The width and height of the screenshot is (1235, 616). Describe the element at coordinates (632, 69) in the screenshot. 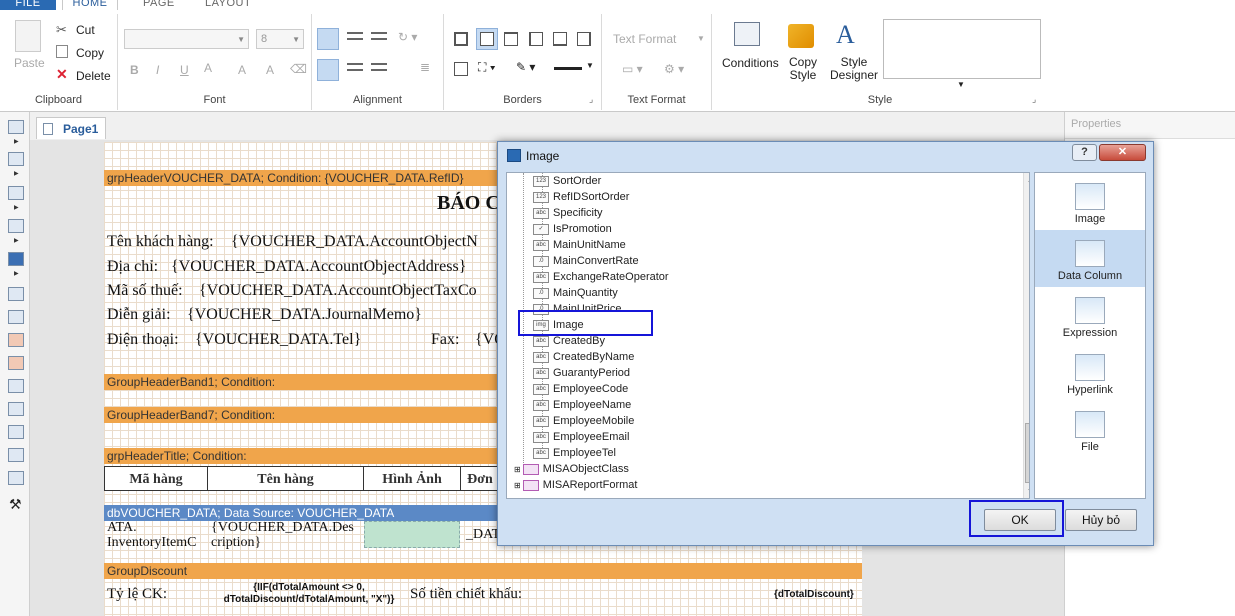

I see `format-icon-1: ▭ ▾` at that location.